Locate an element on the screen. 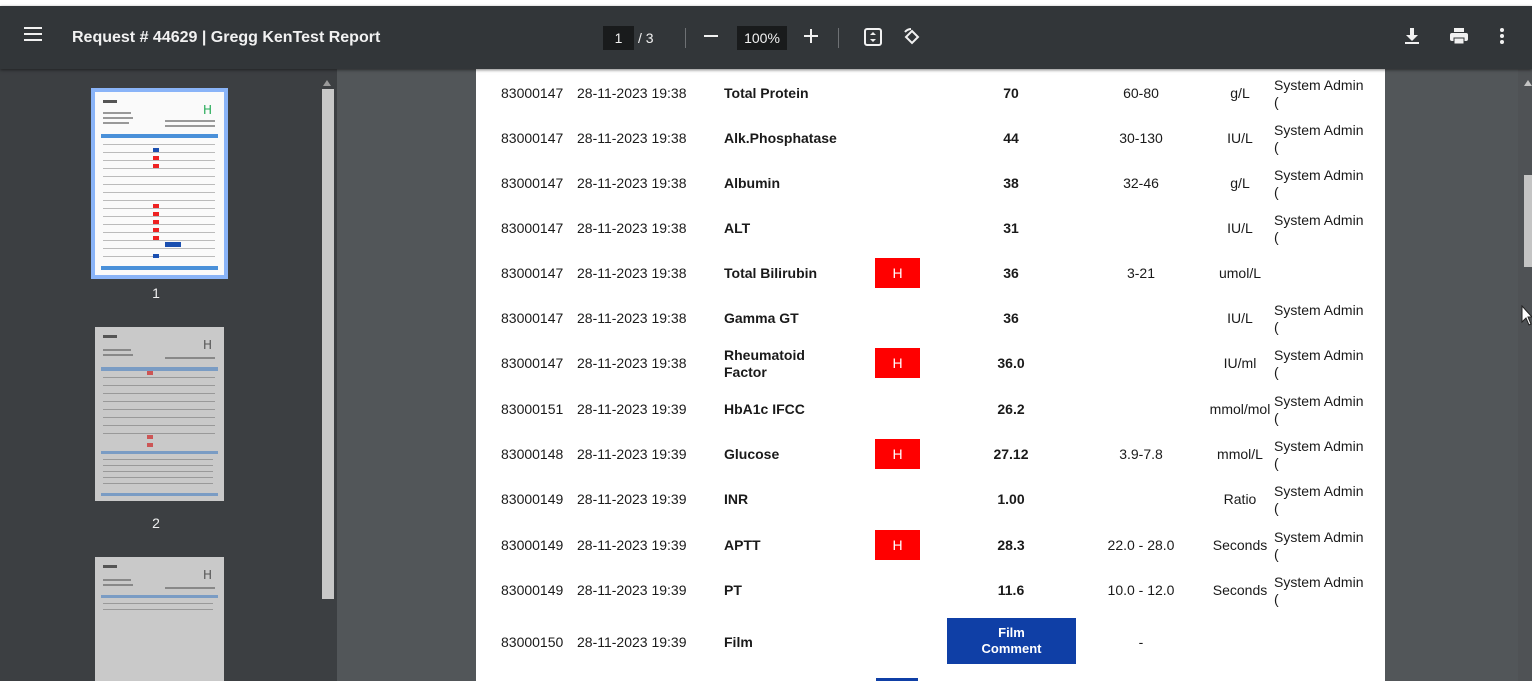 The height and width of the screenshot is (681, 1532). reference-range: - is located at coordinates (1141, 642).